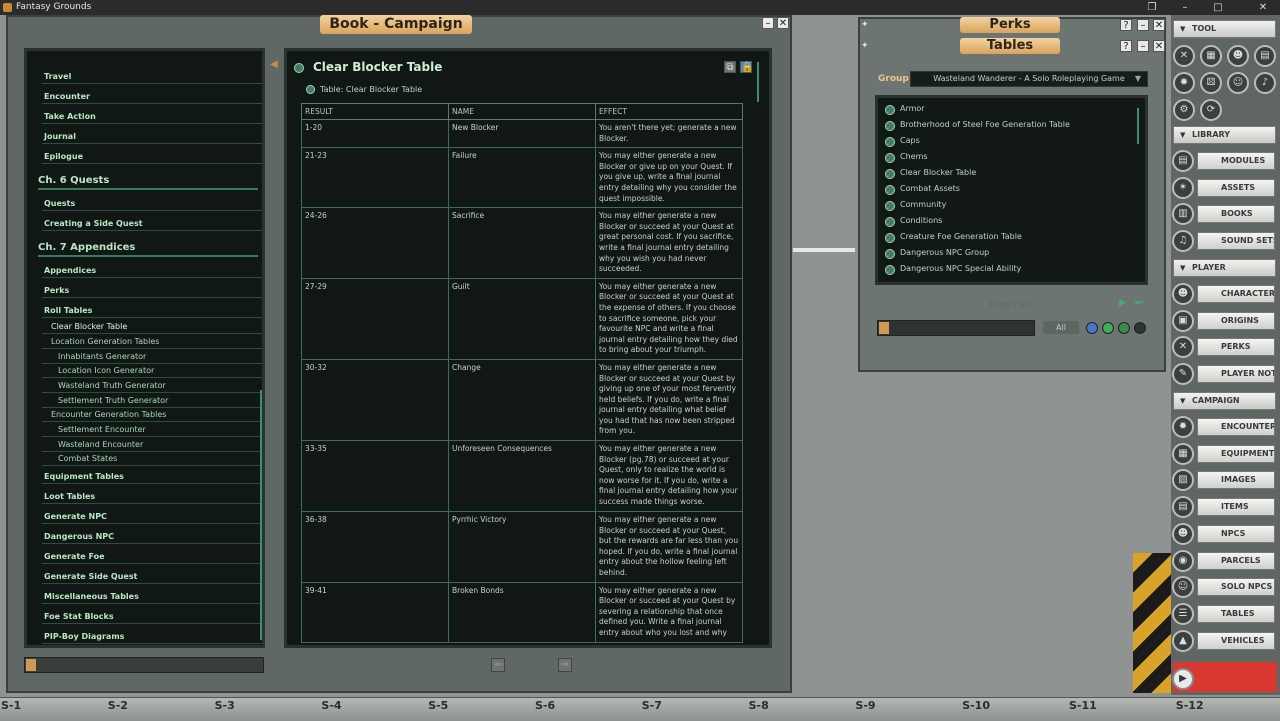 The width and height of the screenshot is (1280, 721). I want to click on settings-icon: ⚙, so click(1184, 110).